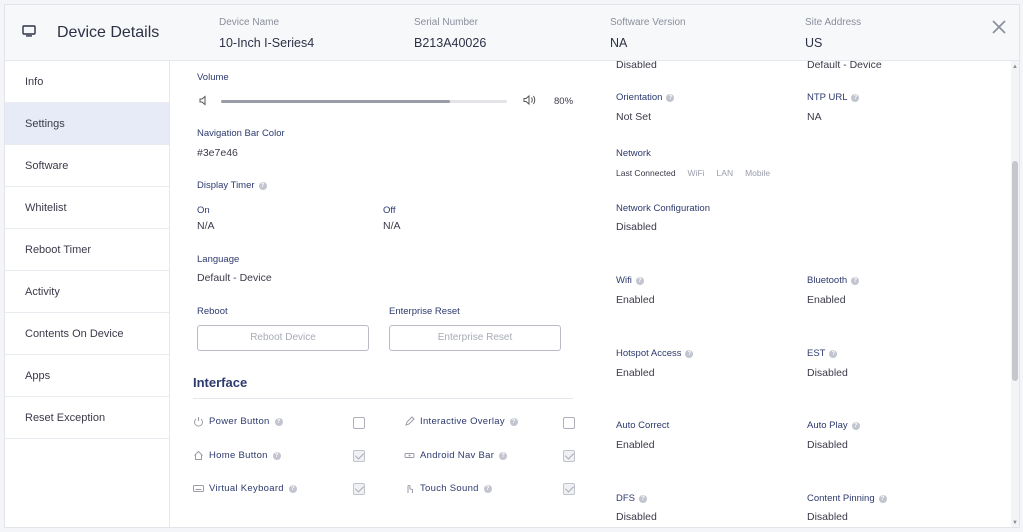  Describe the element at coordinates (87, 166) in the screenshot. I see `sidebar-item-software: Software` at that location.